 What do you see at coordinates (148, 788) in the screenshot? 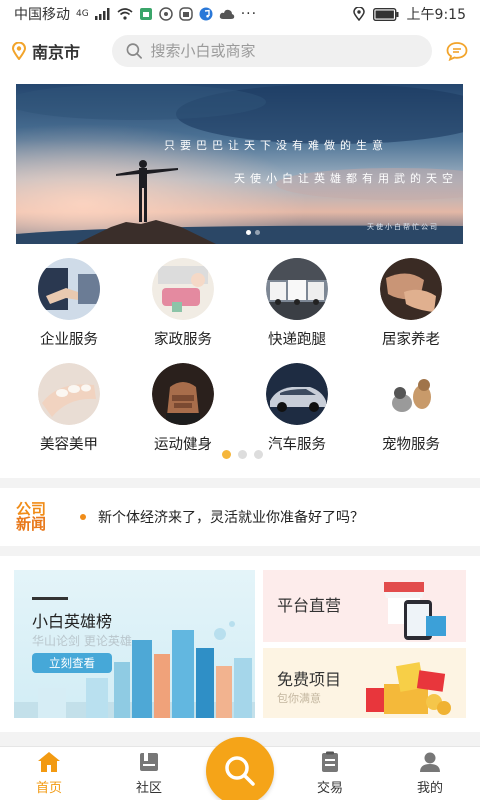
I see `tab-label: 社区` at bounding box center [148, 788].